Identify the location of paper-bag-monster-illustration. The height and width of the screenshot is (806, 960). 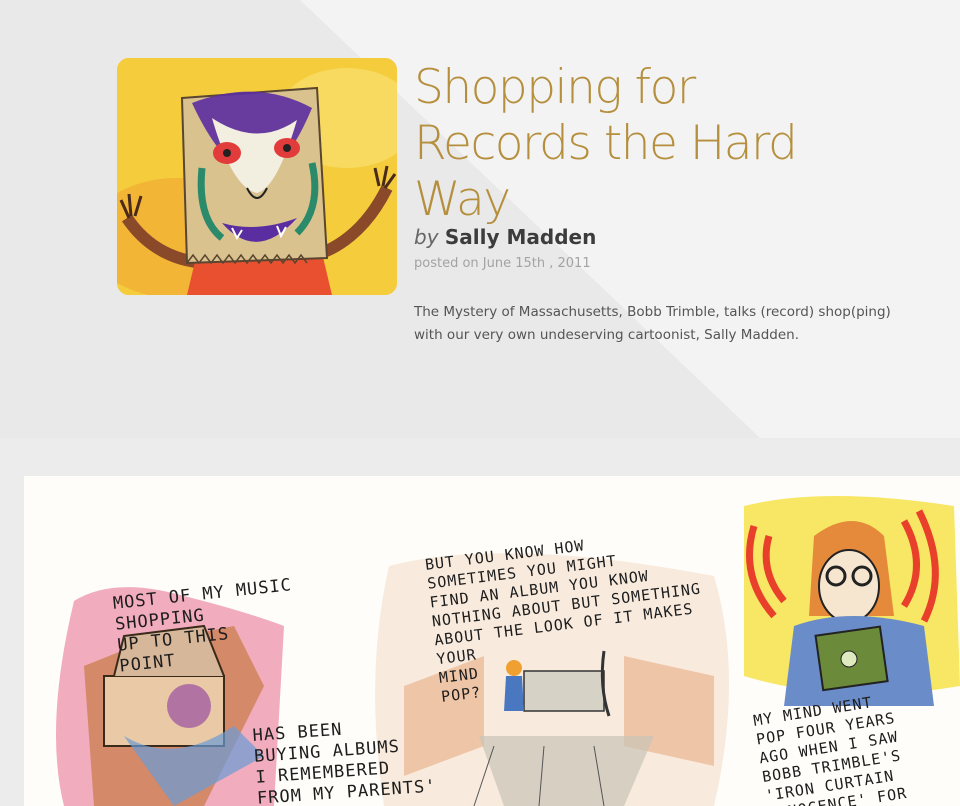
(257, 176).